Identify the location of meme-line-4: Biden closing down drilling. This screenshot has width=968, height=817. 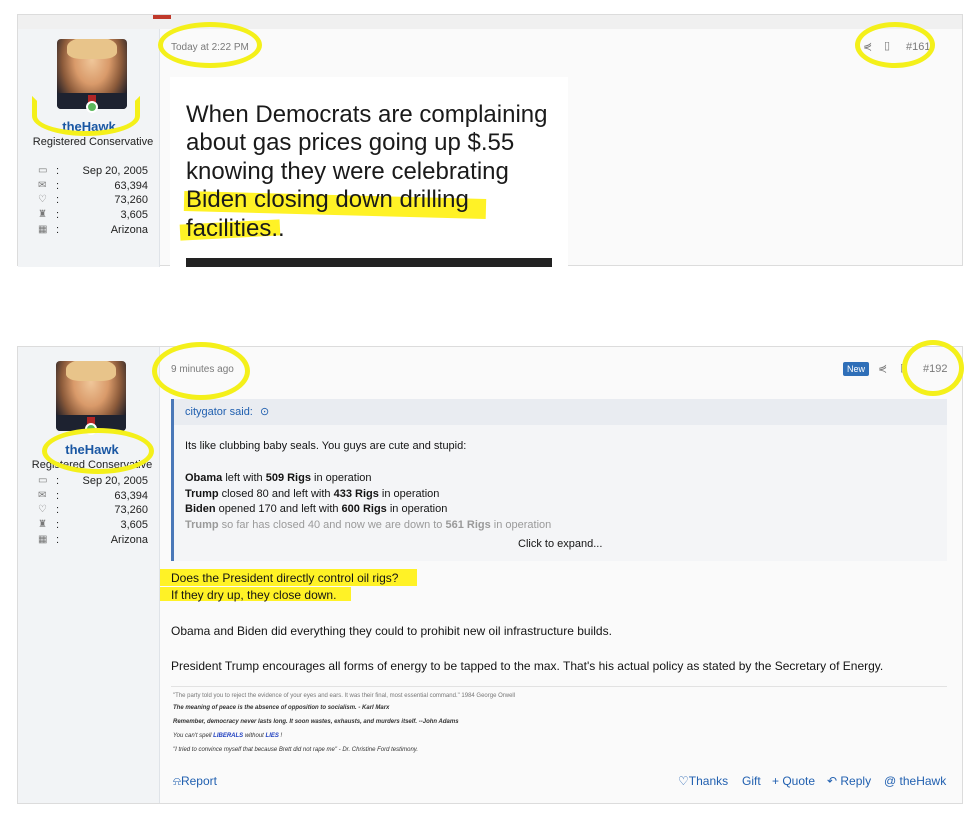
(327, 199).